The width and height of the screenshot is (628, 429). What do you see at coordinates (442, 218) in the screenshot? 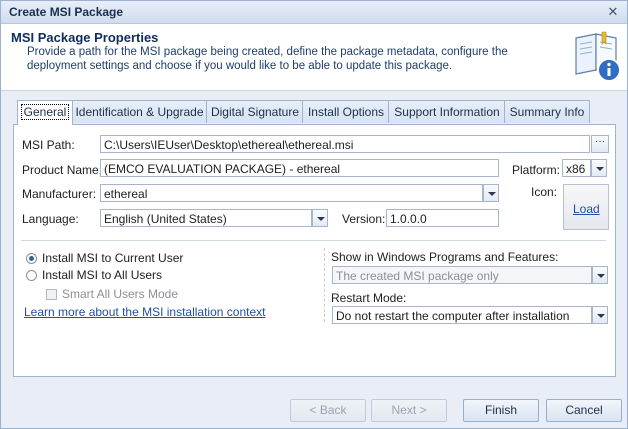
I see `version-input: 1.0.0.0` at bounding box center [442, 218].